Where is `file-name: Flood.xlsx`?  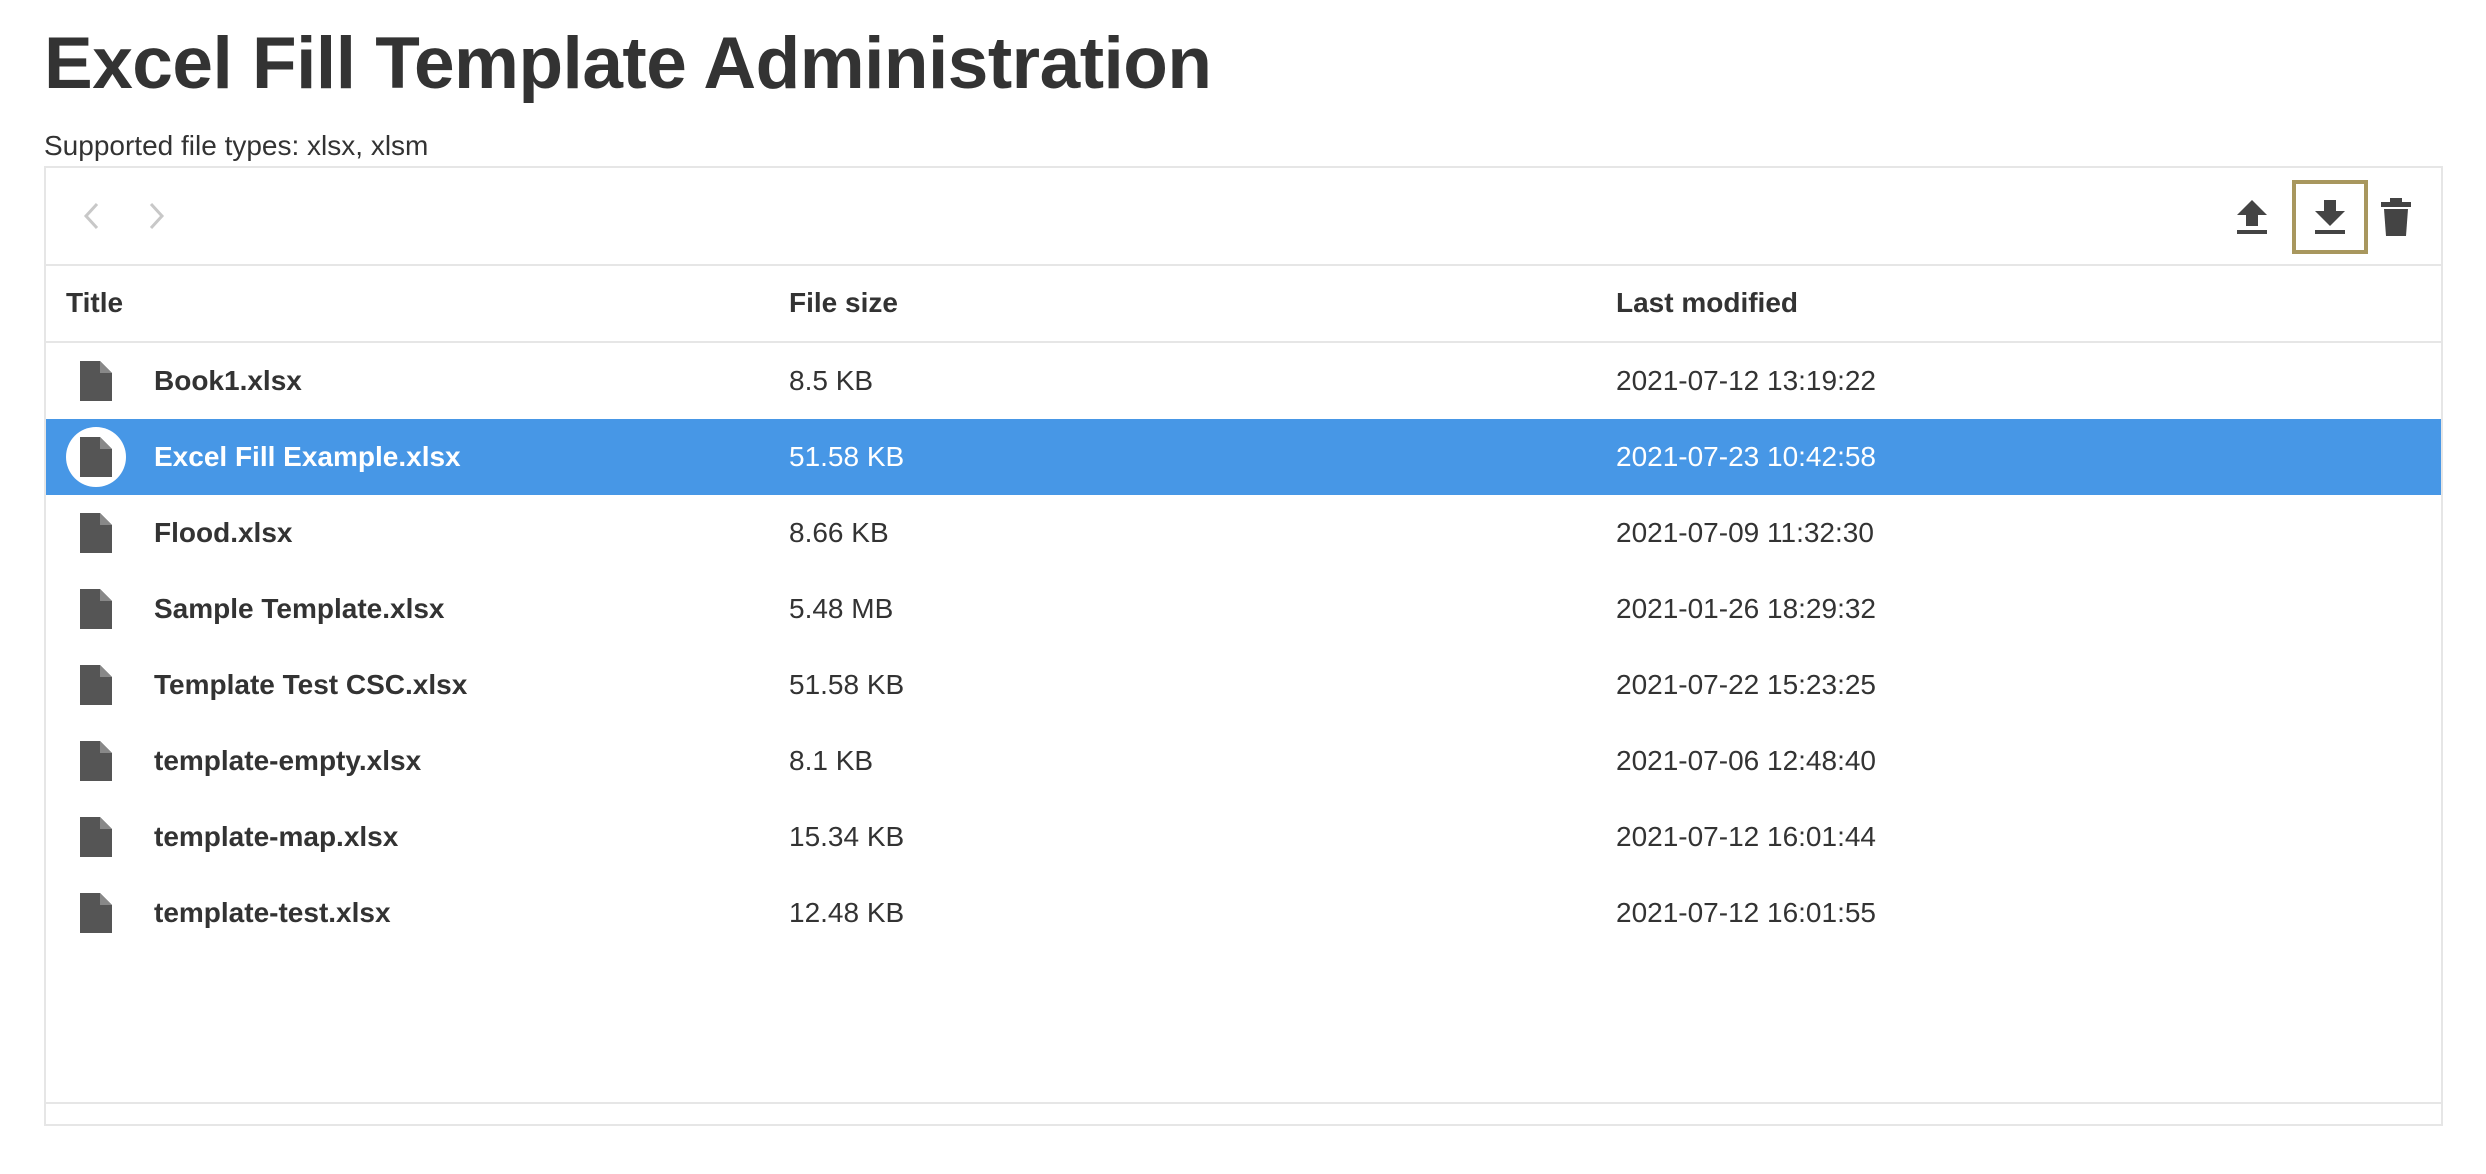
file-name: Flood.xlsx is located at coordinates (223, 532).